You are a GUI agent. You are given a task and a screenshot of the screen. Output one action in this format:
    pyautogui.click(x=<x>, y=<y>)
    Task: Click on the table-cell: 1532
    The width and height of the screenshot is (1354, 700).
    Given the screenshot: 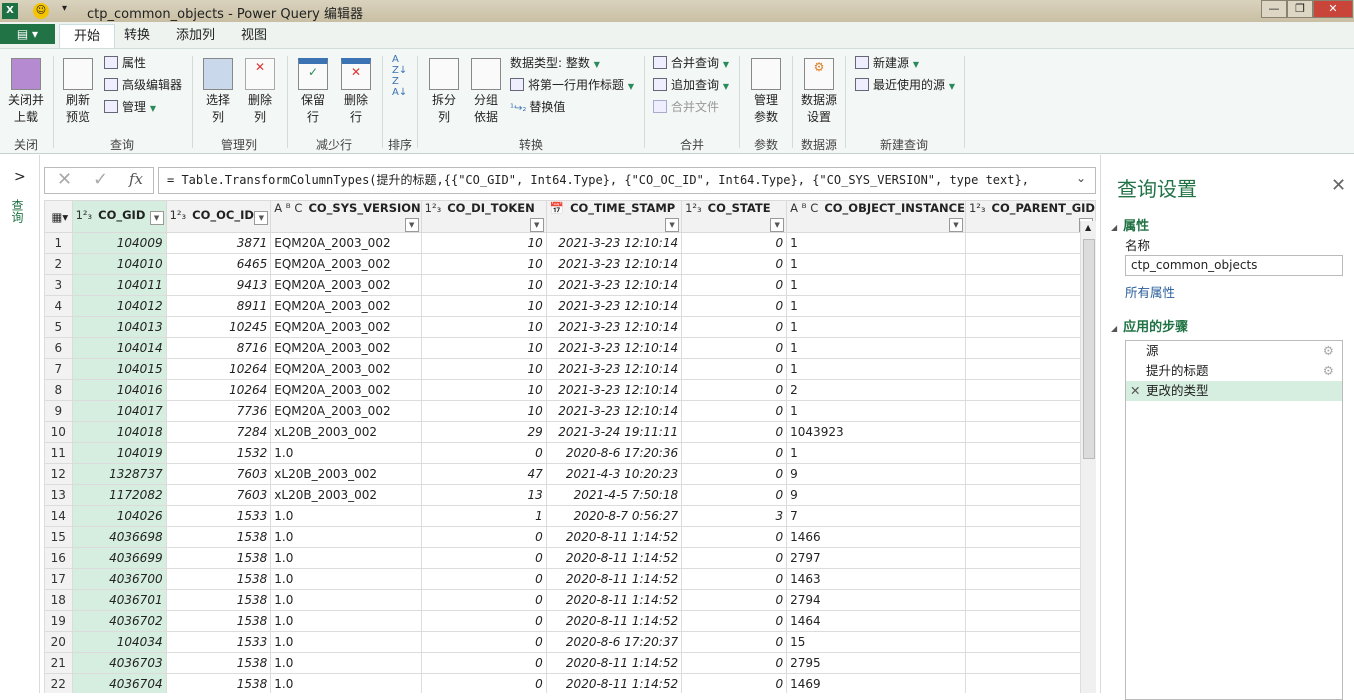 What is the action you would take?
    pyautogui.click(x=218, y=453)
    